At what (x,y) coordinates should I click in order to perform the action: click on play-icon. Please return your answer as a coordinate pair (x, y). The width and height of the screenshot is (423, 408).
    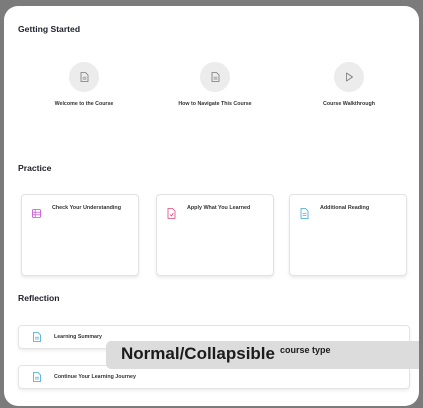
    Looking at the image, I should click on (349, 77).